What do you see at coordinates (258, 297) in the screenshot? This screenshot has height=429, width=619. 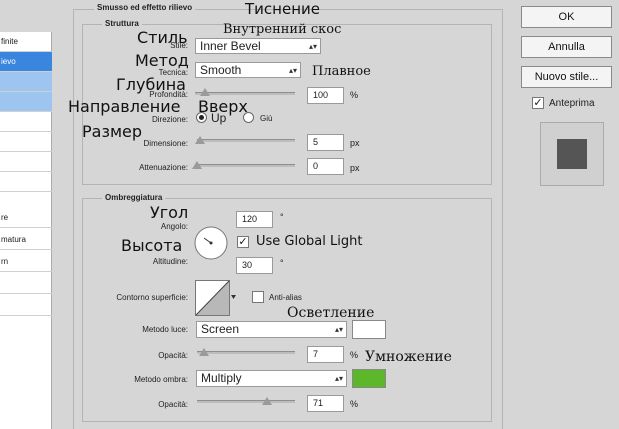 I see `antialias-checkbox` at bounding box center [258, 297].